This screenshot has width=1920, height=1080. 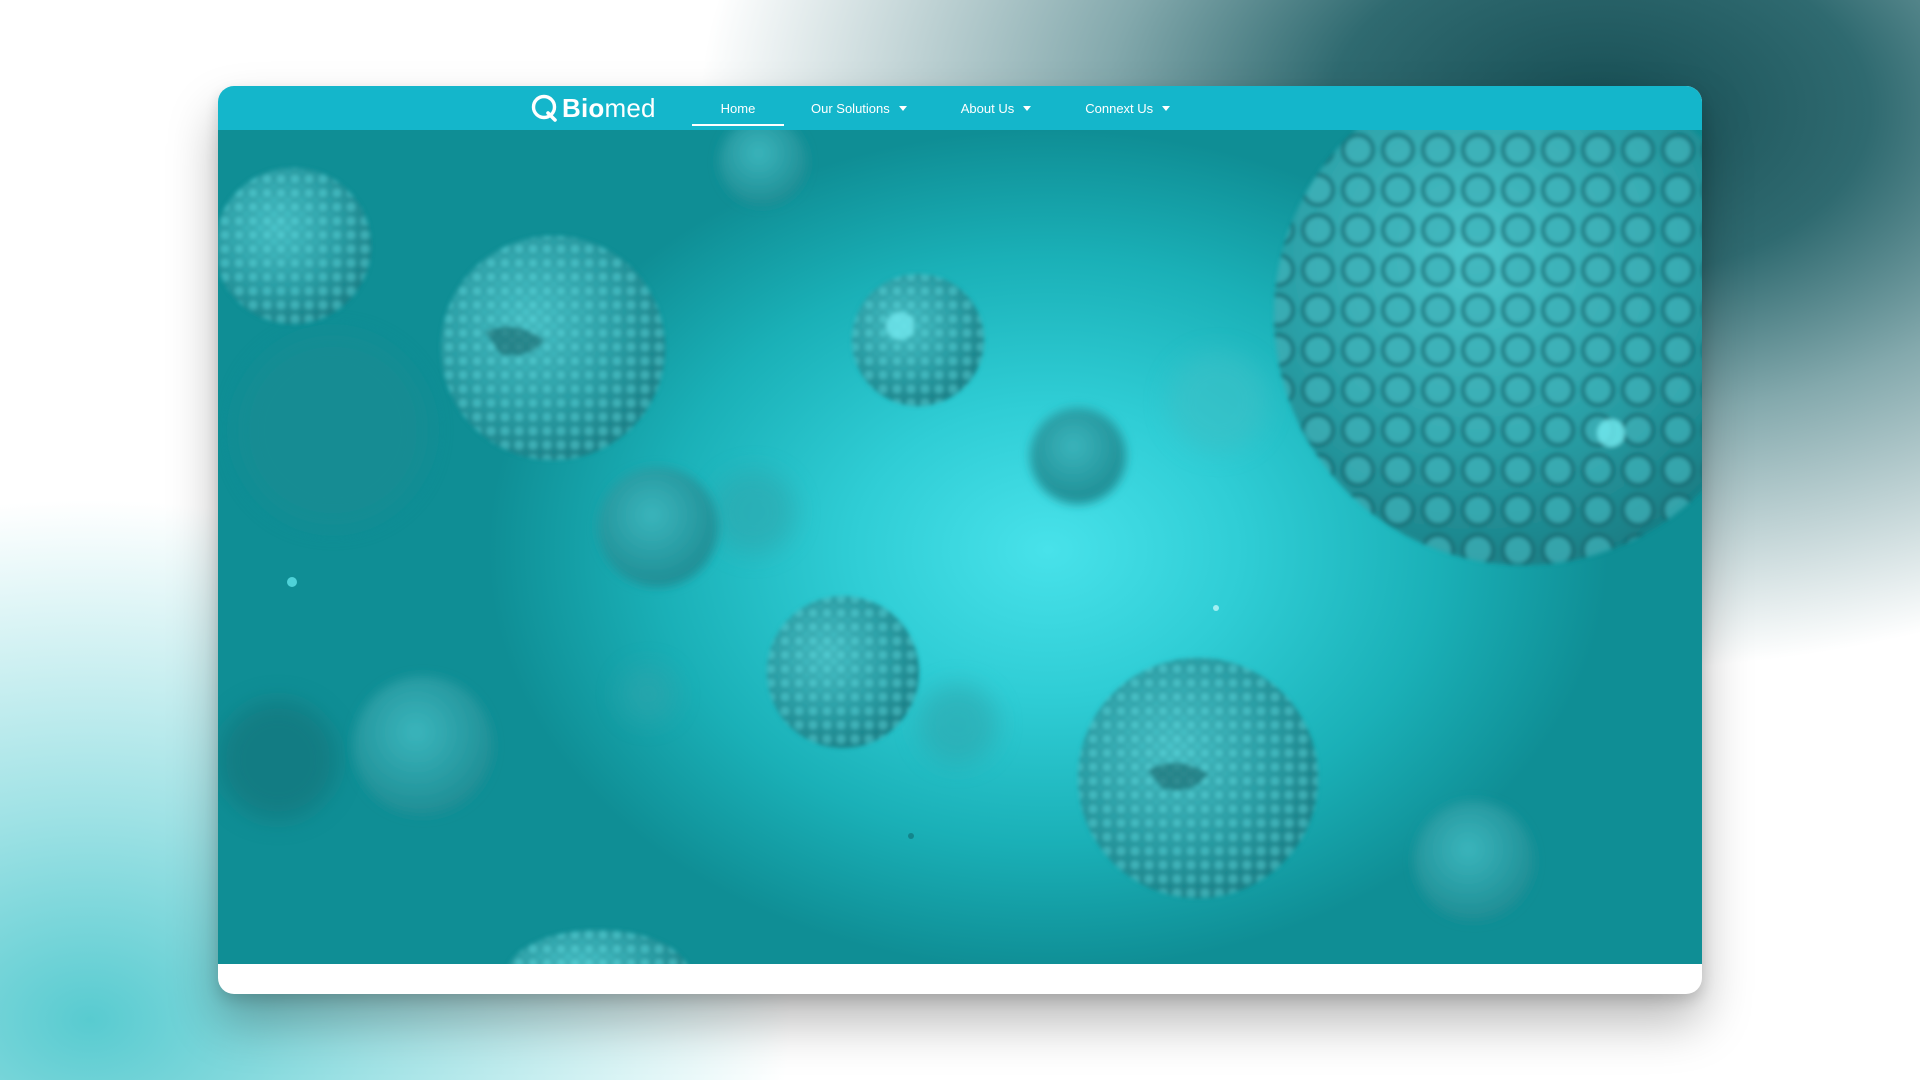 I want to click on nav-item-label: About Us, so click(x=987, y=108).